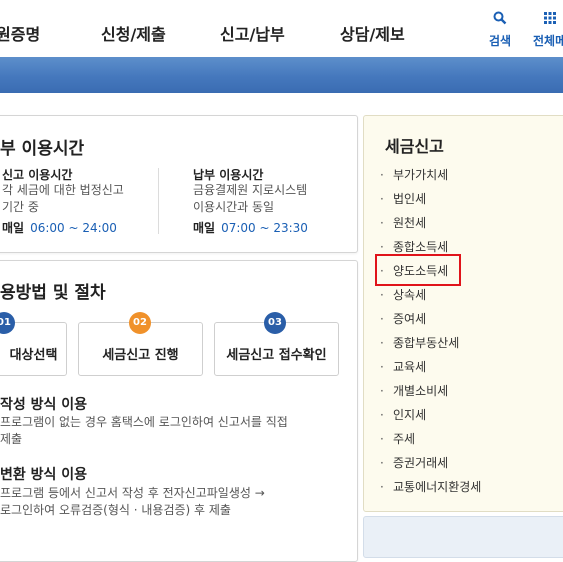 The height and width of the screenshot is (562, 563). I want to click on sidebar-item-consumption-tax: · 개별소비세, so click(414, 390).